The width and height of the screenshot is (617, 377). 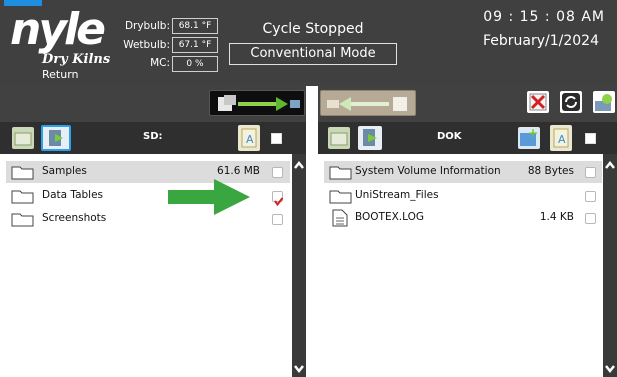 I want to click on copy-to-sd-icon, so click(x=367, y=104).